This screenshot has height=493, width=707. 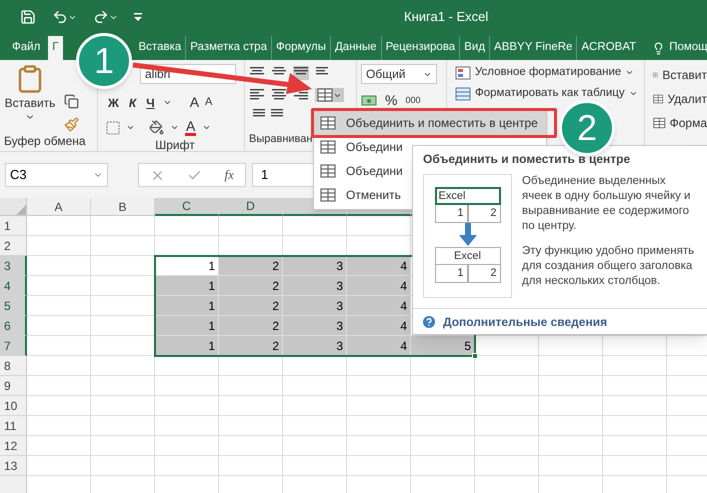 What do you see at coordinates (607, 204) in the screenshot?
I see `tooltip-text: Объединение выделенных ячеек в одну большую ячейку и выравнивание ее содержимого по центру.` at bounding box center [607, 204].